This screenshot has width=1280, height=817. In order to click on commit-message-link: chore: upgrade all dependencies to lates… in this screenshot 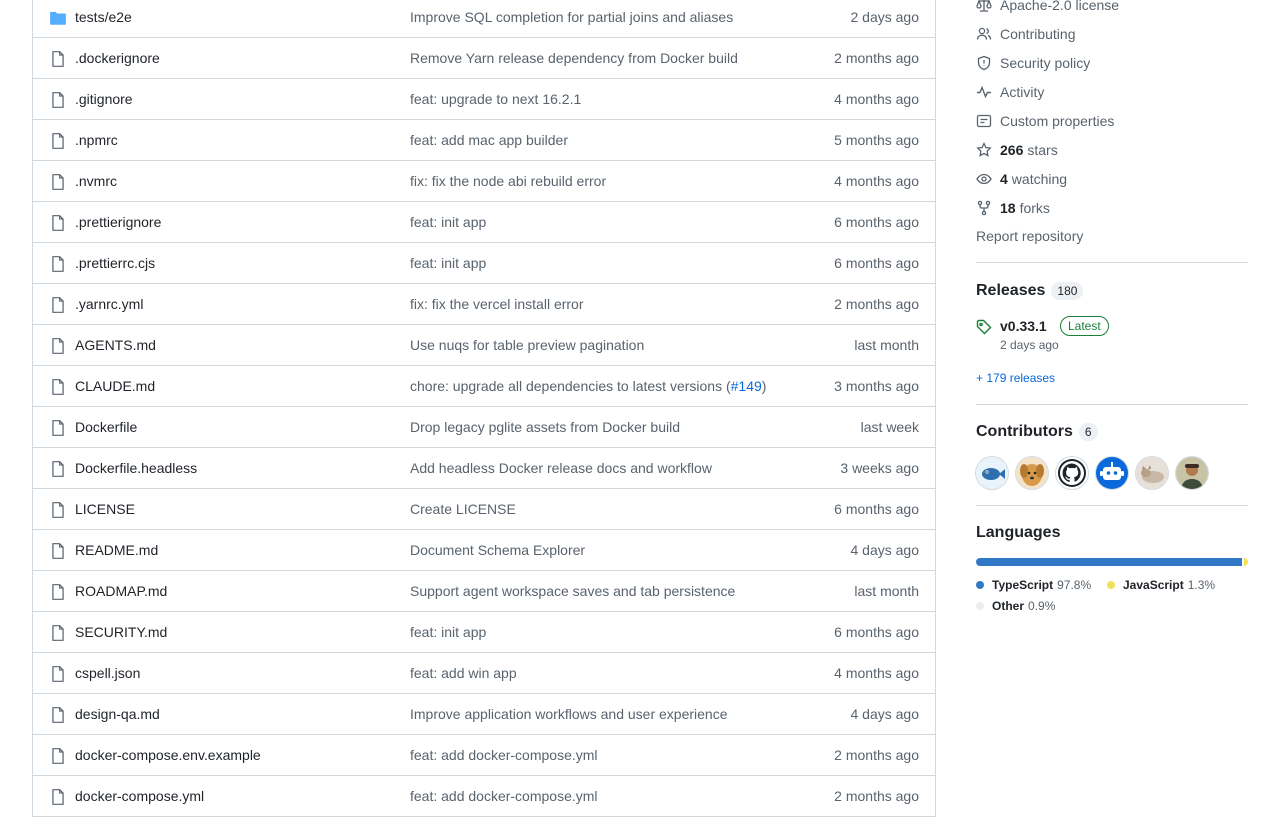, I will do `click(588, 386)`.